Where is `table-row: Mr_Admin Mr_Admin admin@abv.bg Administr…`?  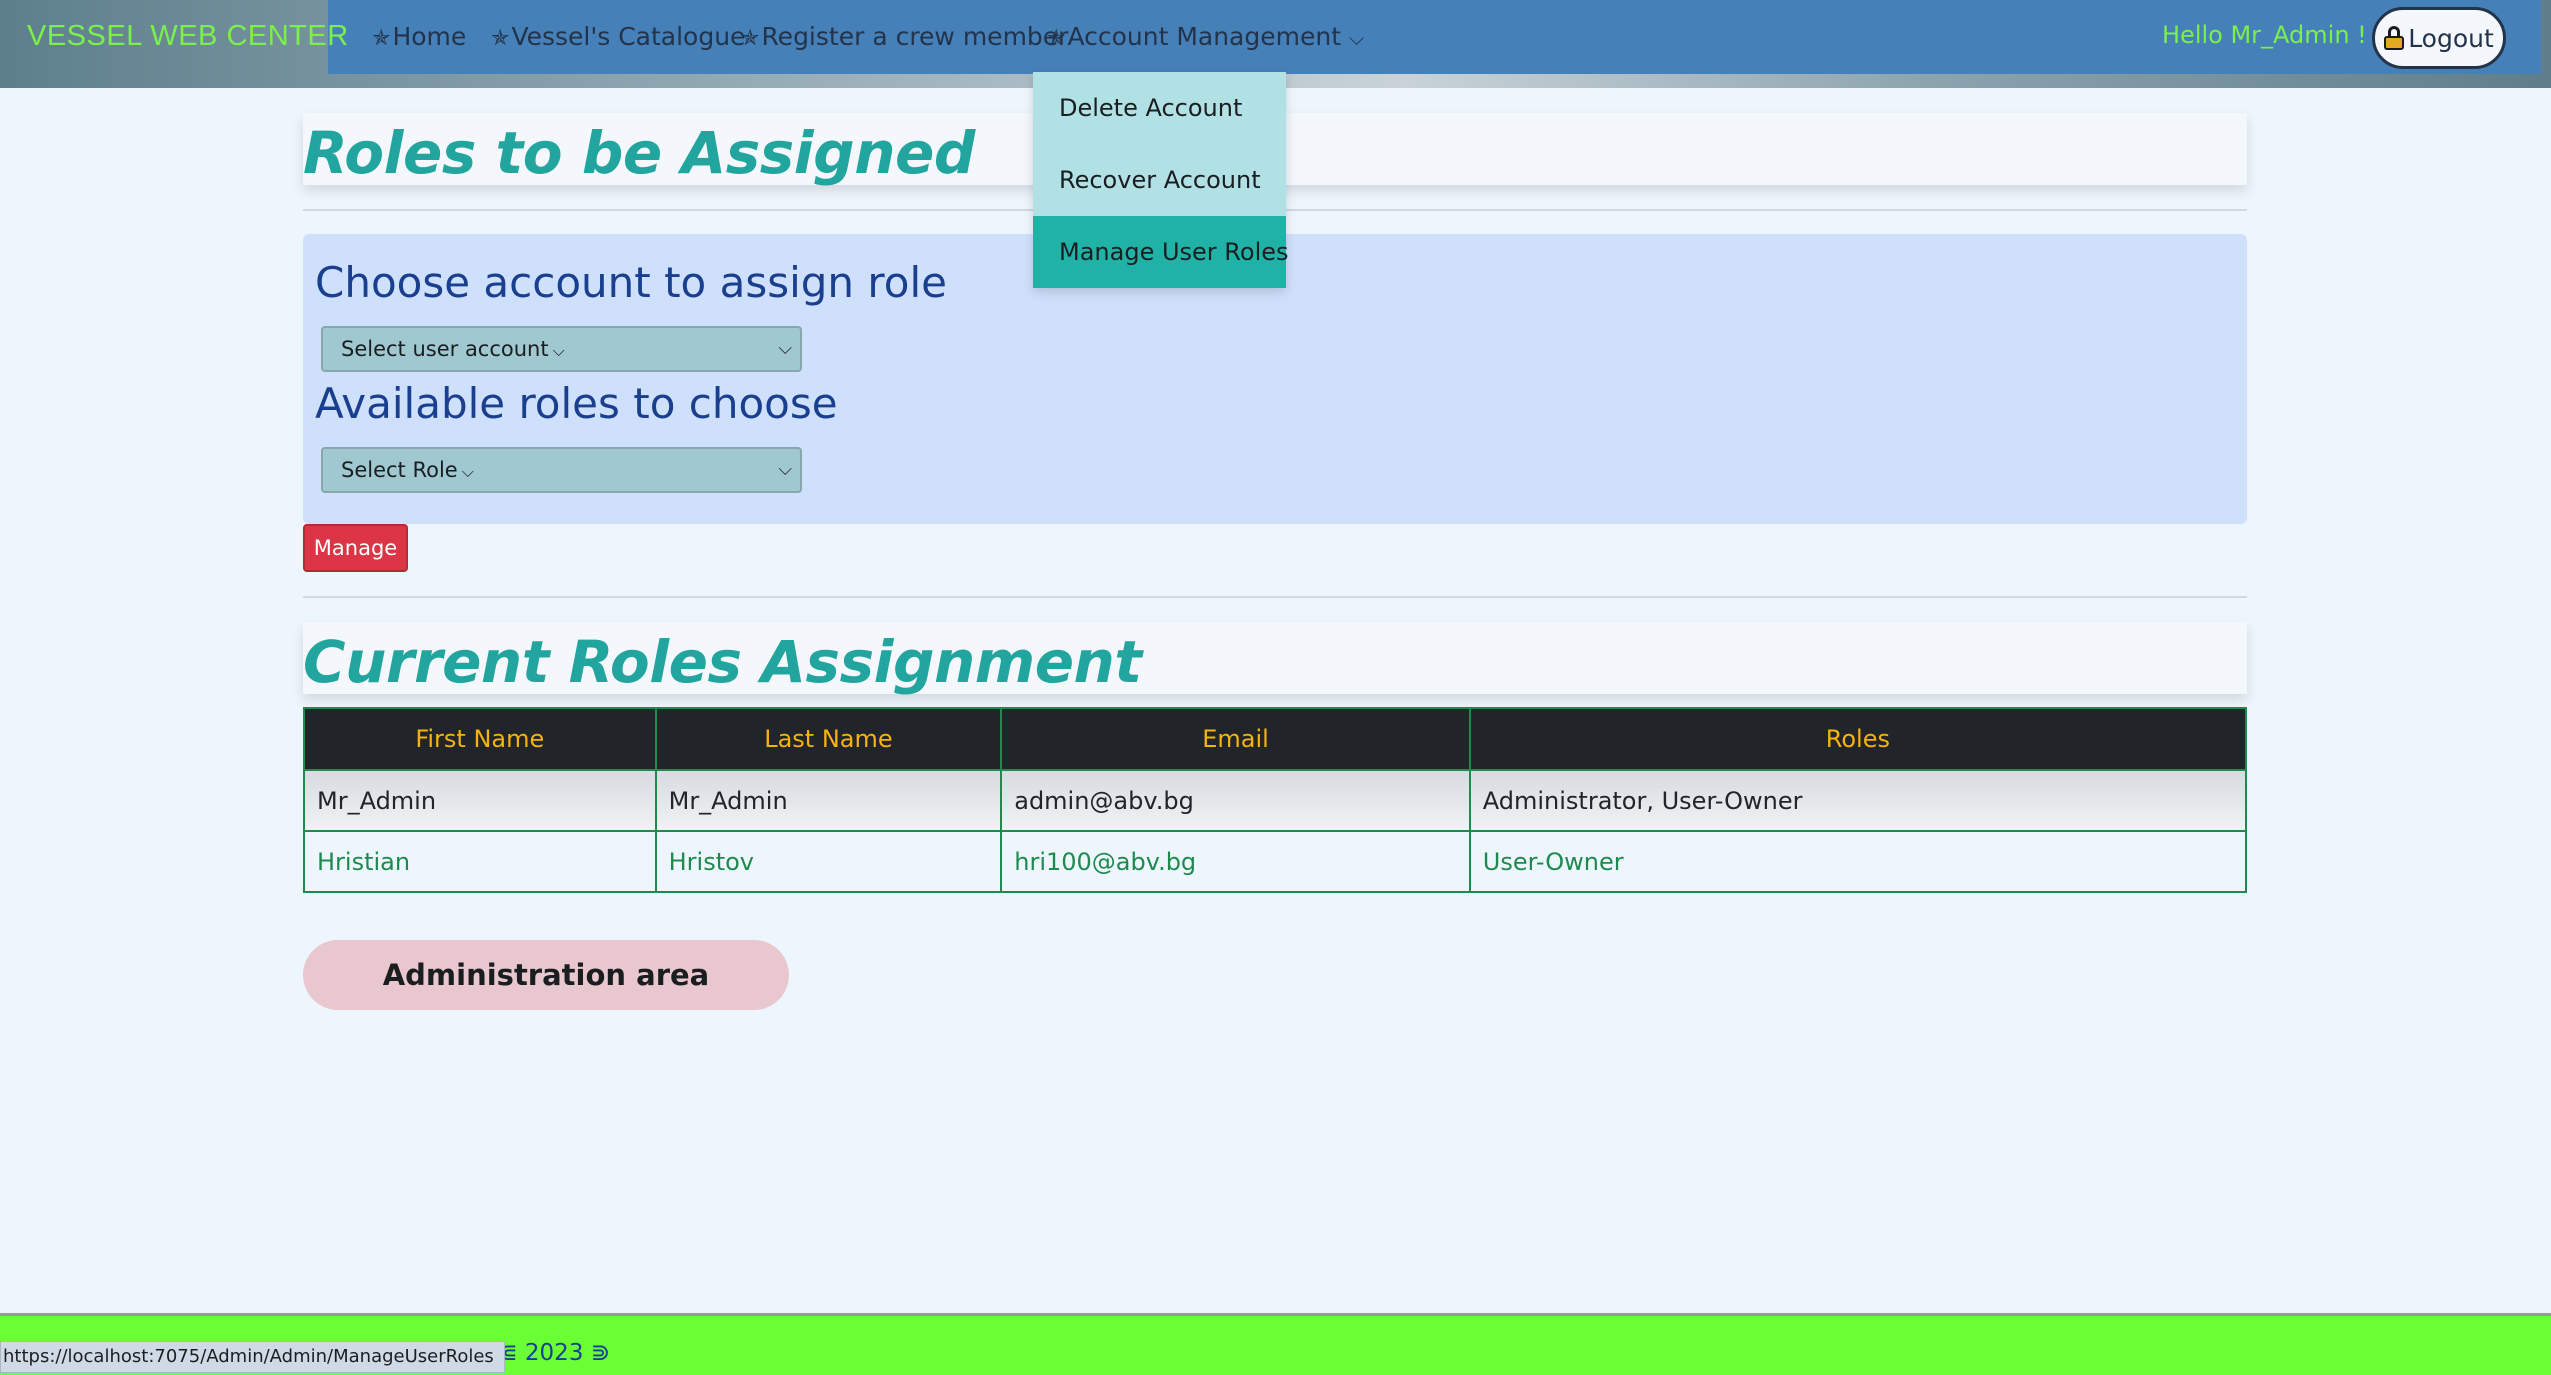
table-row: Mr_Admin Mr_Admin admin@abv.bg Administr… is located at coordinates (1275, 800).